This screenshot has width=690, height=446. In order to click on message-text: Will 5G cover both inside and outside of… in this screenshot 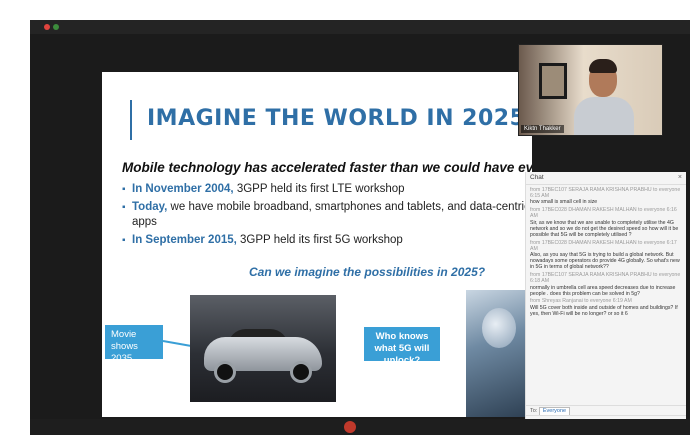, I will do `click(604, 310)`.